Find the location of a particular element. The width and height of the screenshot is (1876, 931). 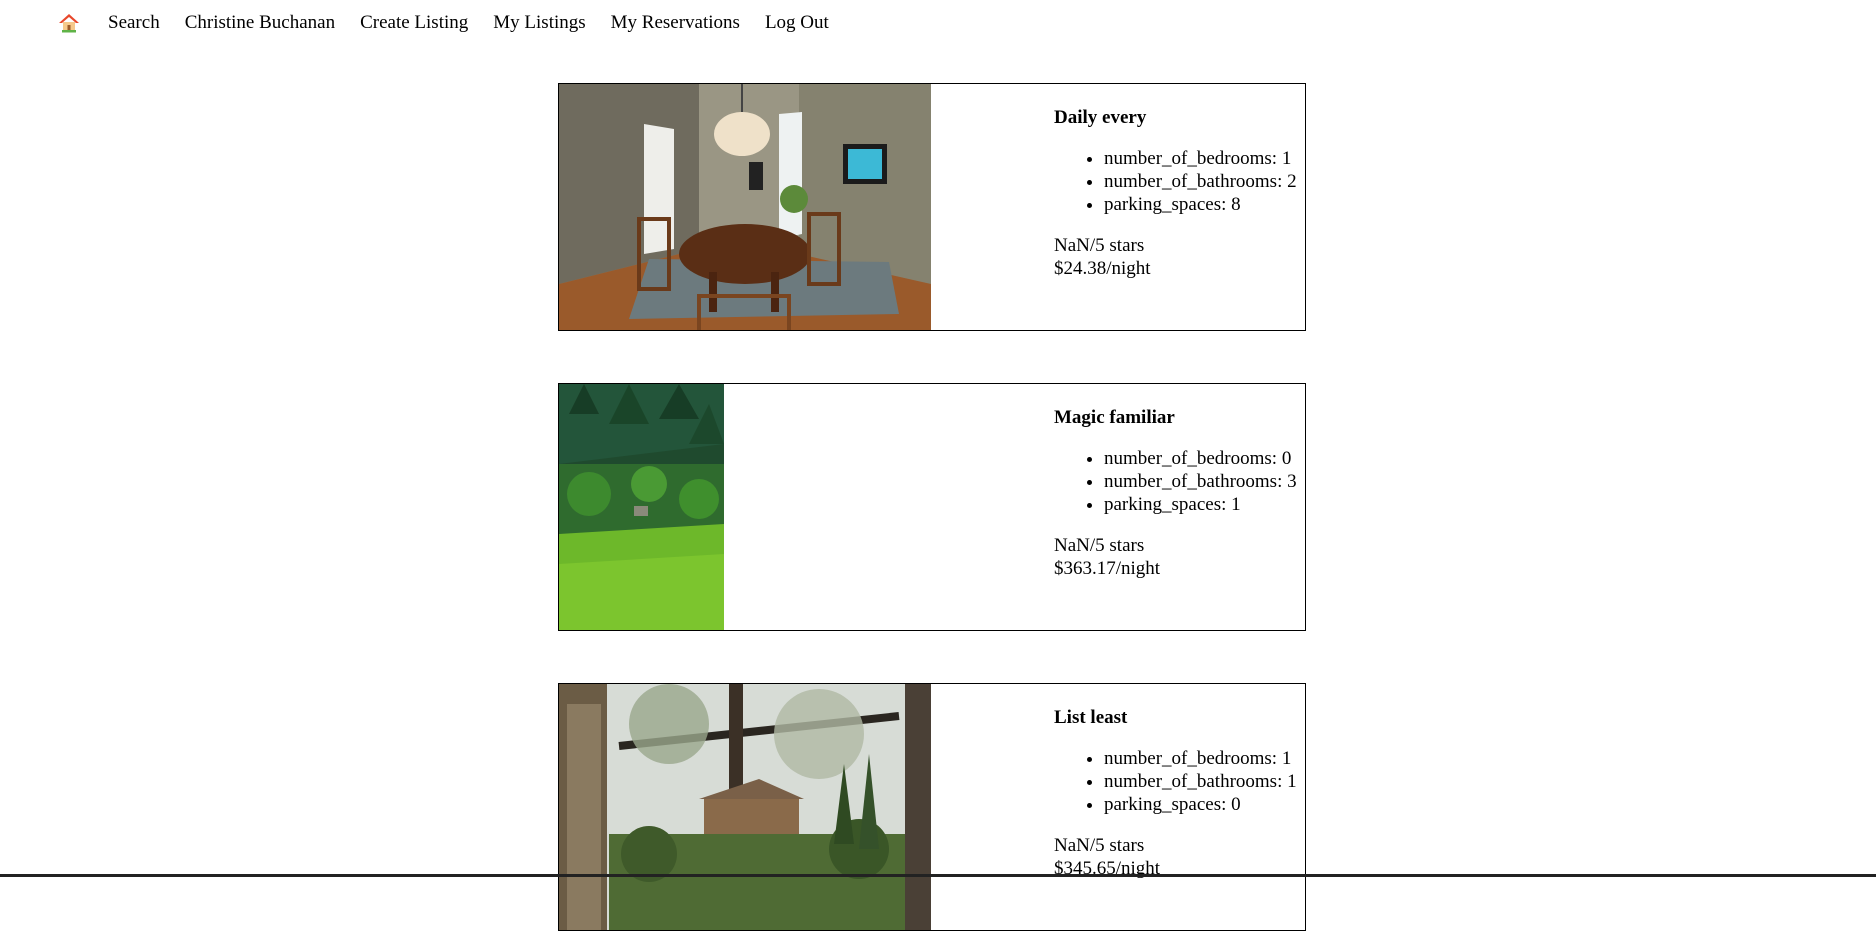

detail-bathrooms: number_of_bathrooms: 2 is located at coordinates (1200, 181).